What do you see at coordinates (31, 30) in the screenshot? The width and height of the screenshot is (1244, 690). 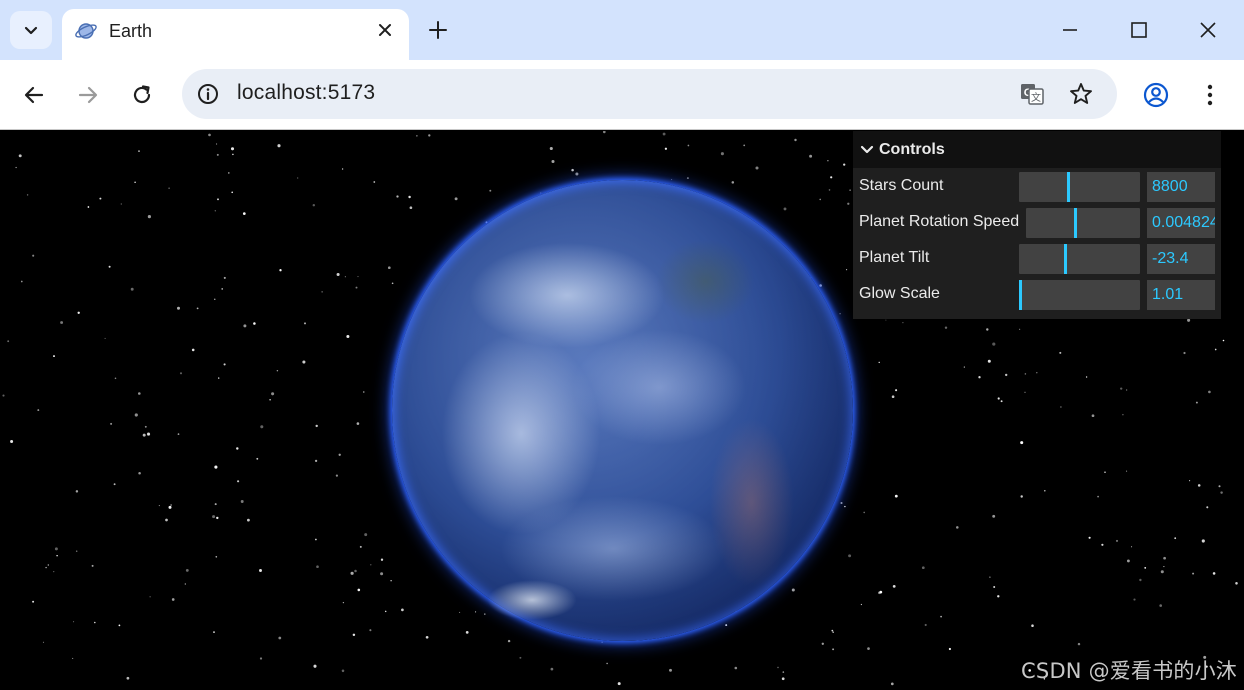 I see `tab-search-button` at bounding box center [31, 30].